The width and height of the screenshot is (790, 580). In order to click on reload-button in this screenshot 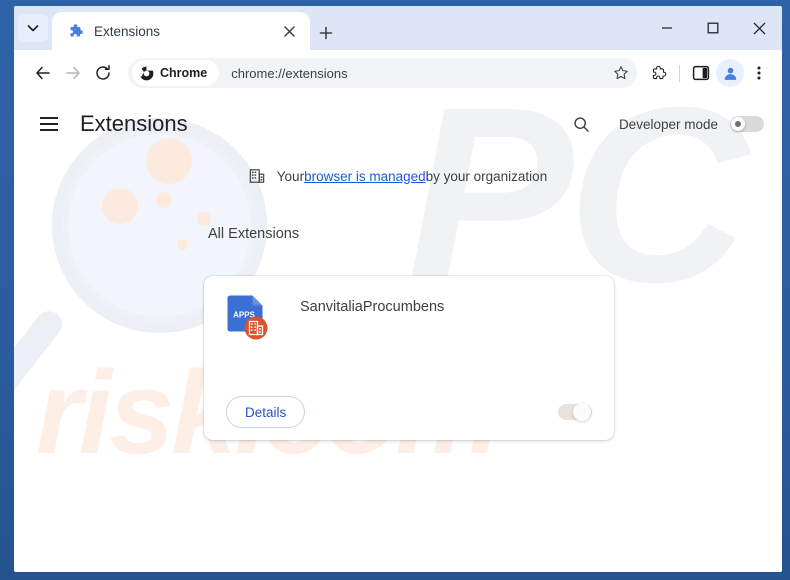, I will do `click(103, 73)`.